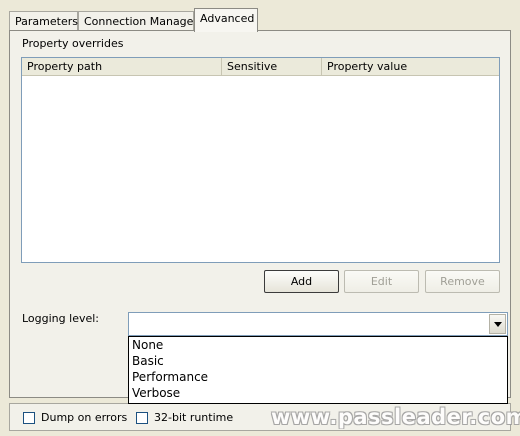 The height and width of the screenshot is (436, 520). What do you see at coordinates (73, 43) in the screenshot?
I see `property-overrides-label: Property overrides` at bounding box center [73, 43].